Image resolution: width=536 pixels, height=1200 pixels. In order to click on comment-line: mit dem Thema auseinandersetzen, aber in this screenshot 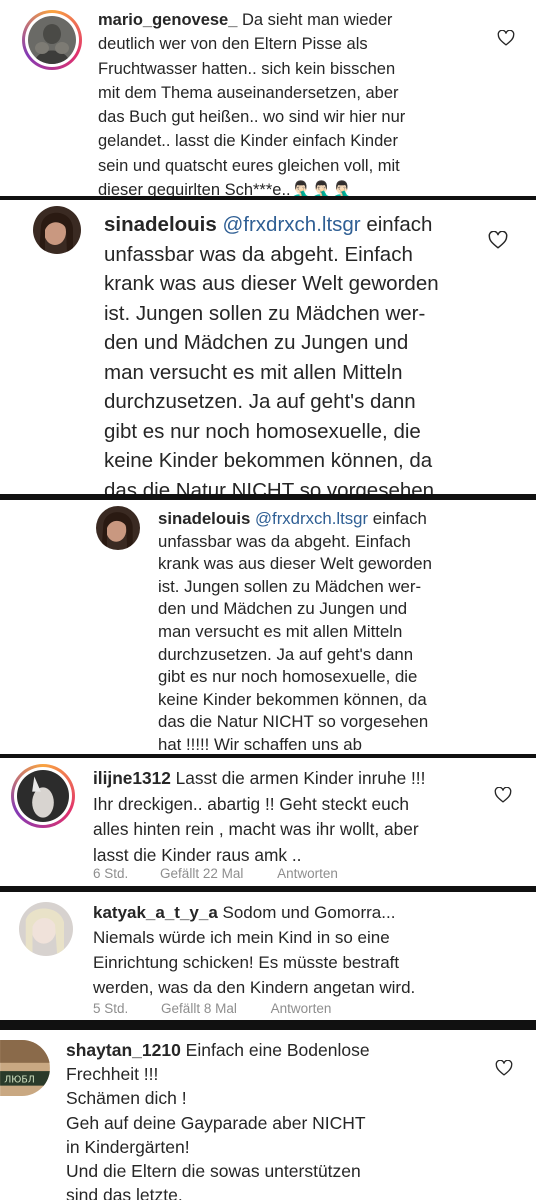, I will do `click(251, 93)`.